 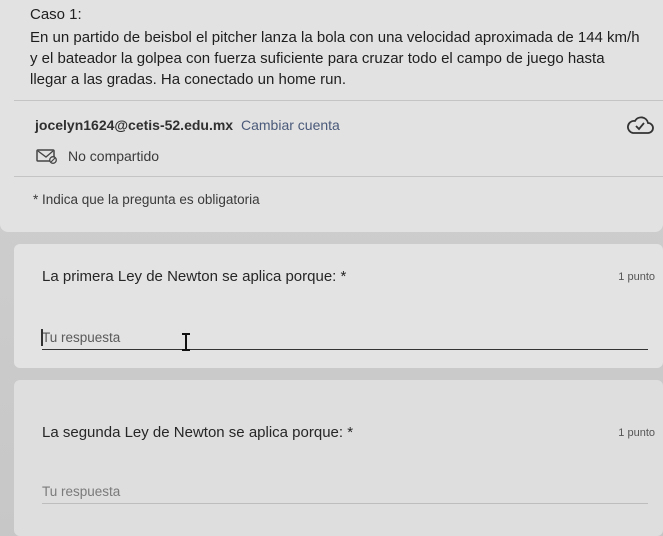 I want to click on case-title: Caso 1:, so click(x=56, y=14).